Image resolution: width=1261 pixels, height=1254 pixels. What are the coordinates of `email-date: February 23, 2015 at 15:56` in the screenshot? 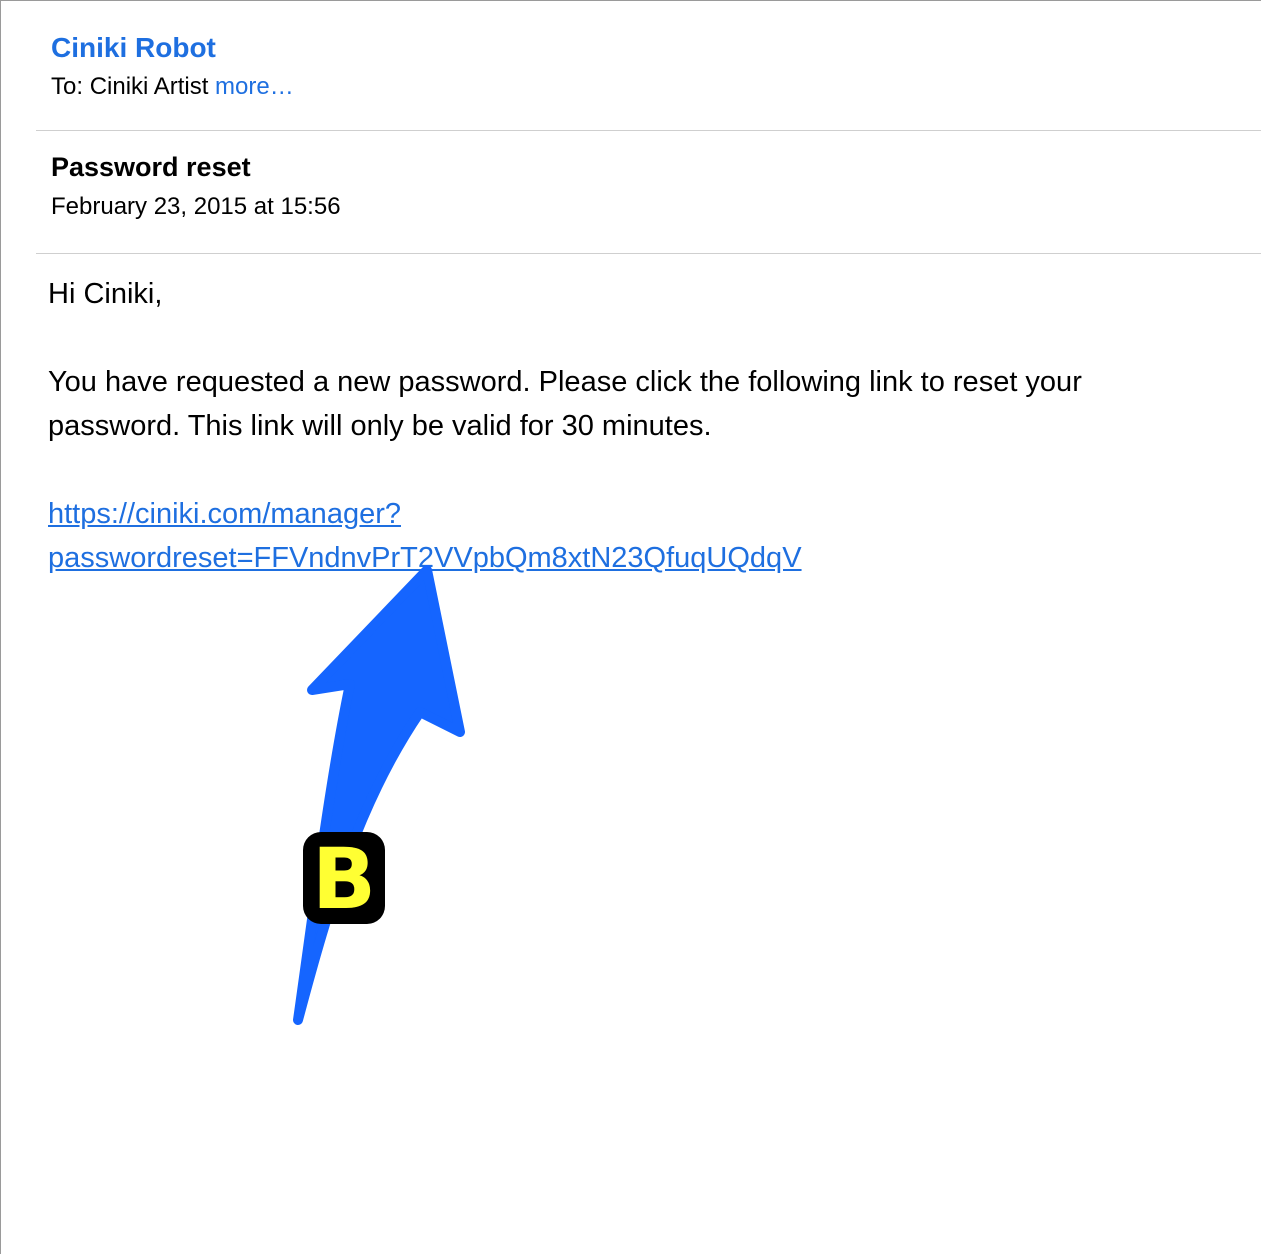 It's located at (196, 206).